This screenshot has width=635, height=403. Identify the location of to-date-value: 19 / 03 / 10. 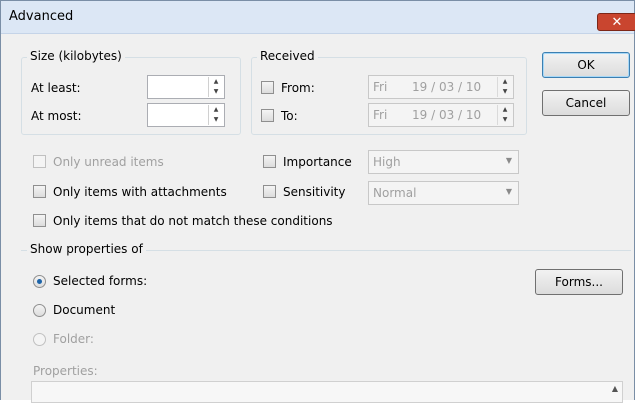
(447, 115).